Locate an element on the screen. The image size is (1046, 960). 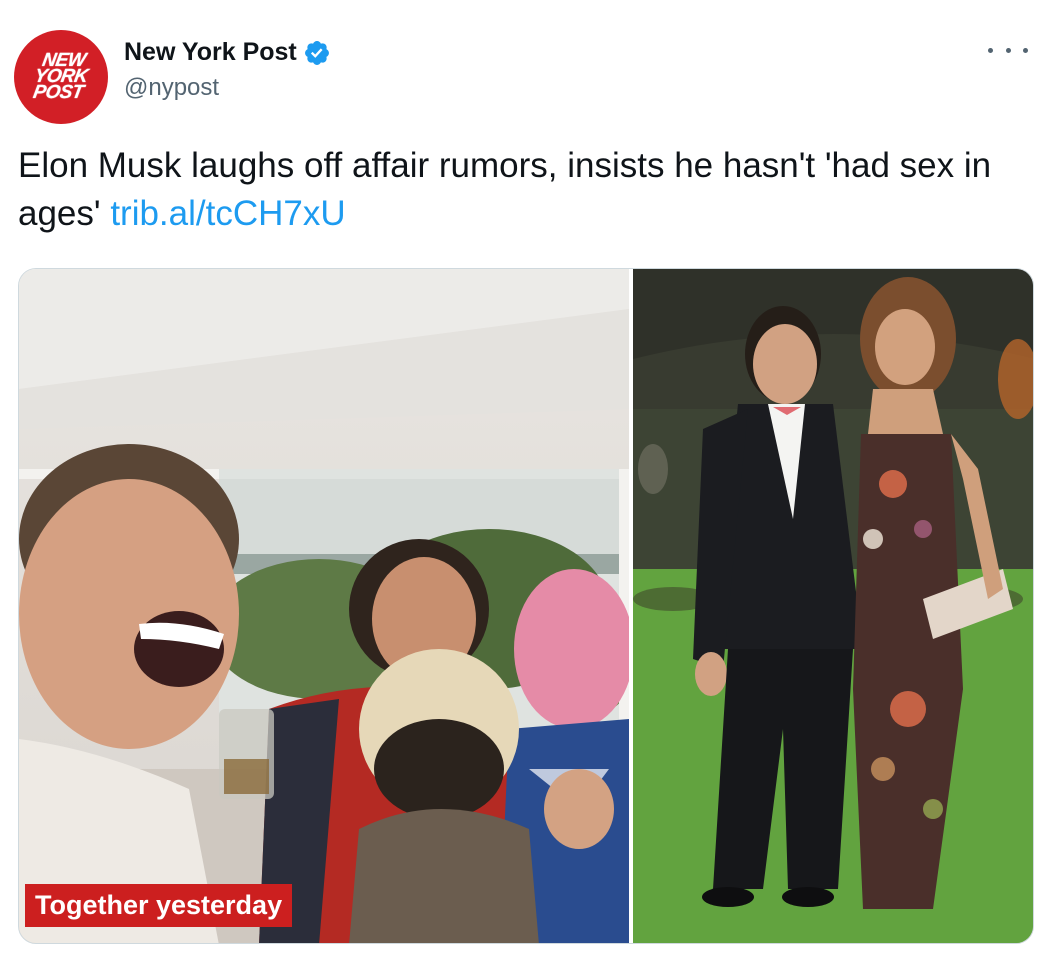
logo-line-3: POST is located at coordinates (58, 92).